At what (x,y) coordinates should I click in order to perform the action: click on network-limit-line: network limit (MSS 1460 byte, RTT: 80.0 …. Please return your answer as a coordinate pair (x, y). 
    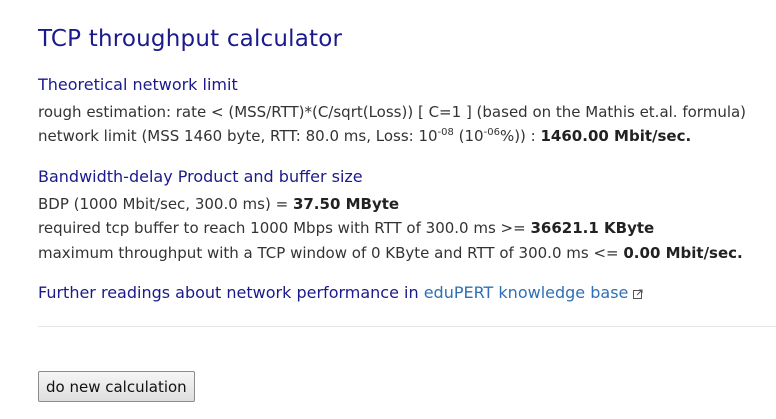
    Looking at the image, I should click on (364, 136).